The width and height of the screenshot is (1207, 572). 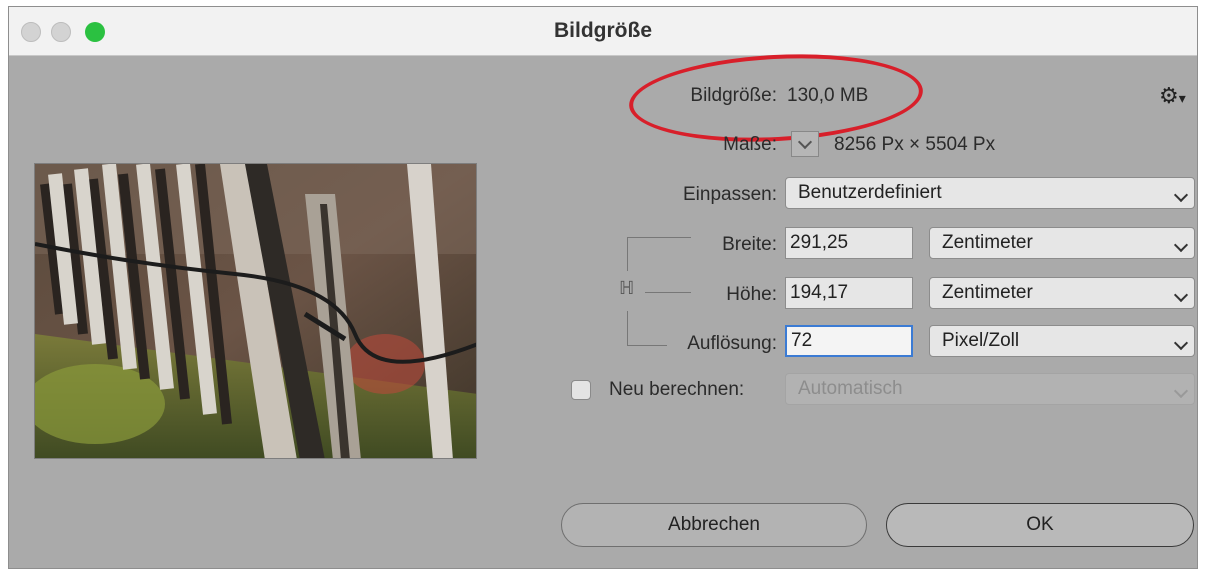 What do you see at coordinates (870, 192) in the screenshot?
I see `fit-select-value: Benutzerdefiniert` at bounding box center [870, 192].